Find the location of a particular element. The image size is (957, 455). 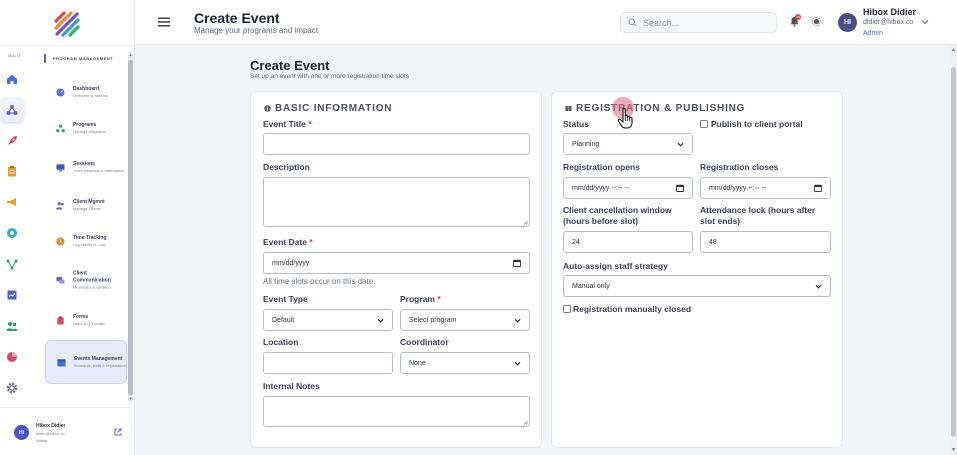

event-title-label: Event Title * is located at coordinates (287, 124).